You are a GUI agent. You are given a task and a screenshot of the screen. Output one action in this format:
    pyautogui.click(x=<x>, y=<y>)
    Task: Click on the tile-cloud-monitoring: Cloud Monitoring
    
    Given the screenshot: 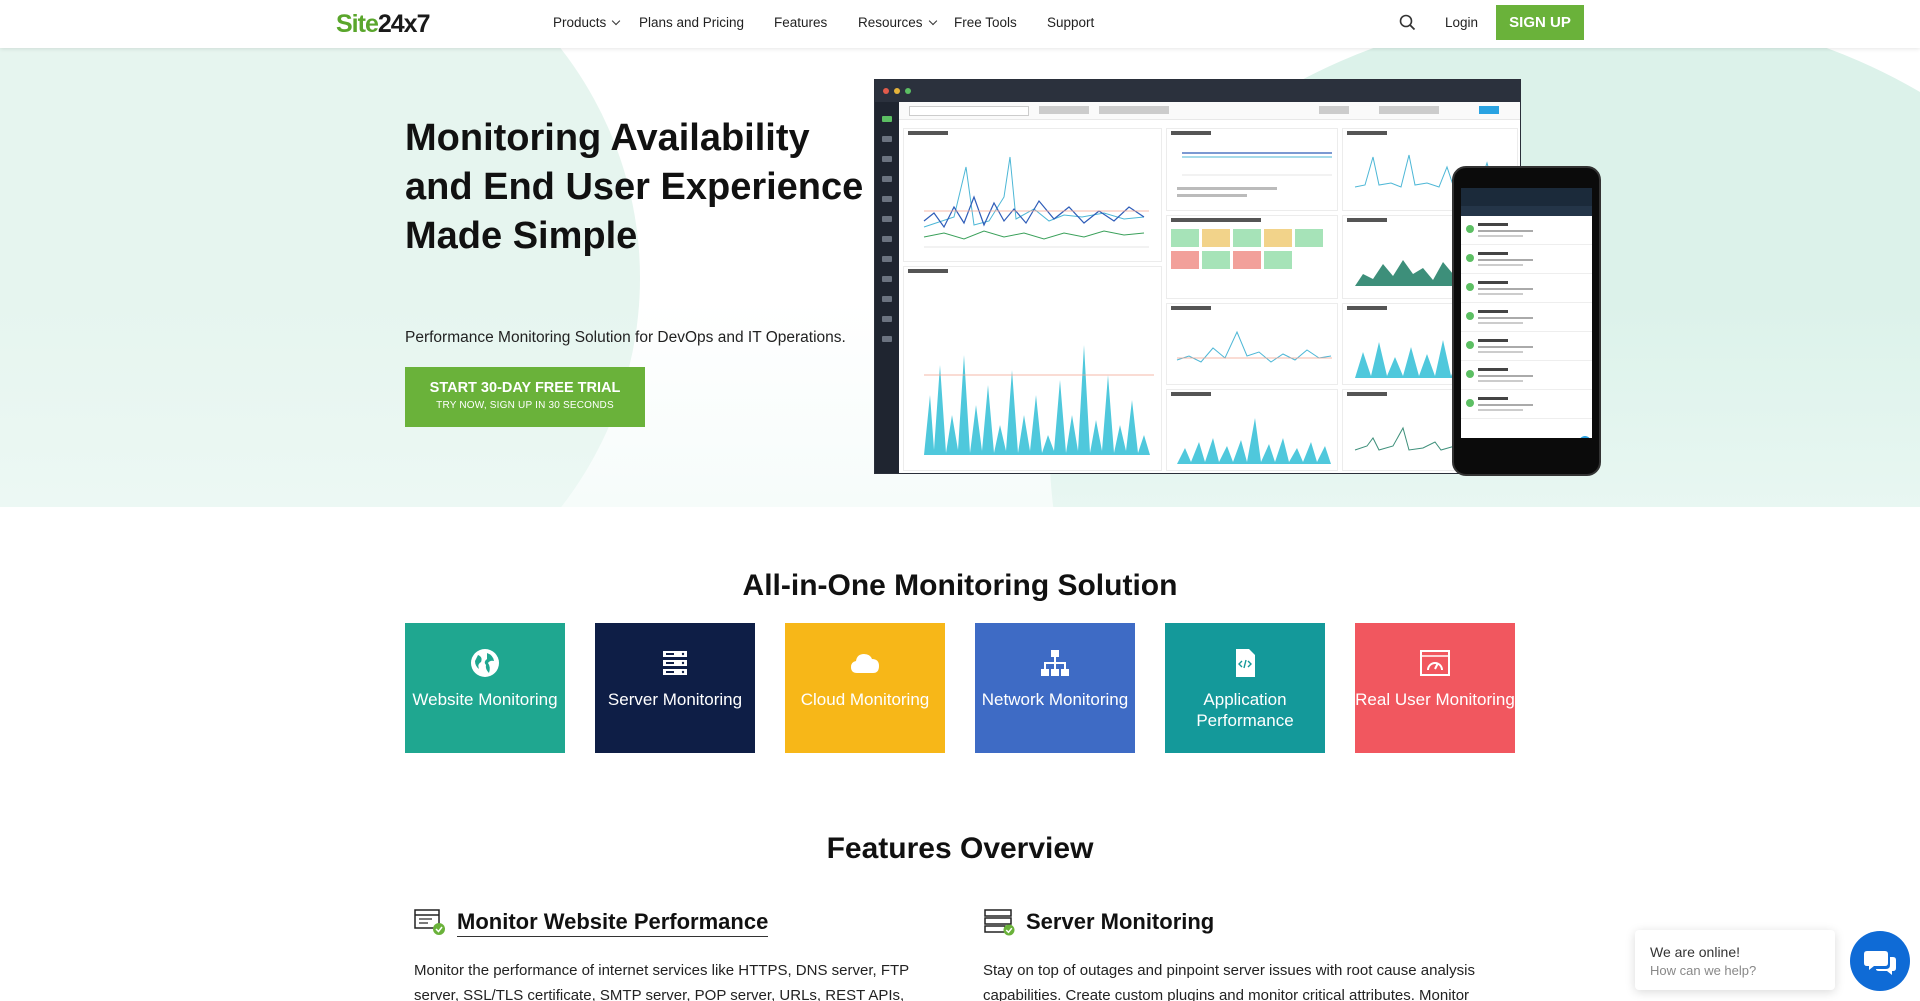 What is the action you would take?
    pyautogui.click(x=865, y=688)
    